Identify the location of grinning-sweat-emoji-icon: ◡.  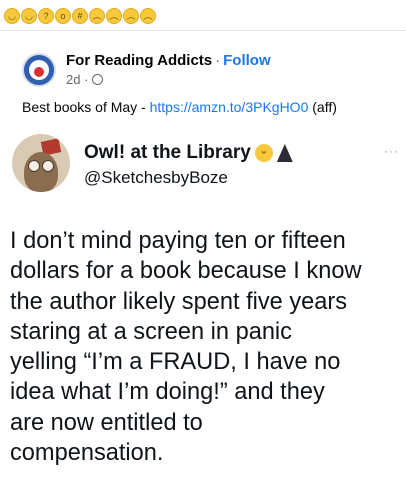
(12, 16).